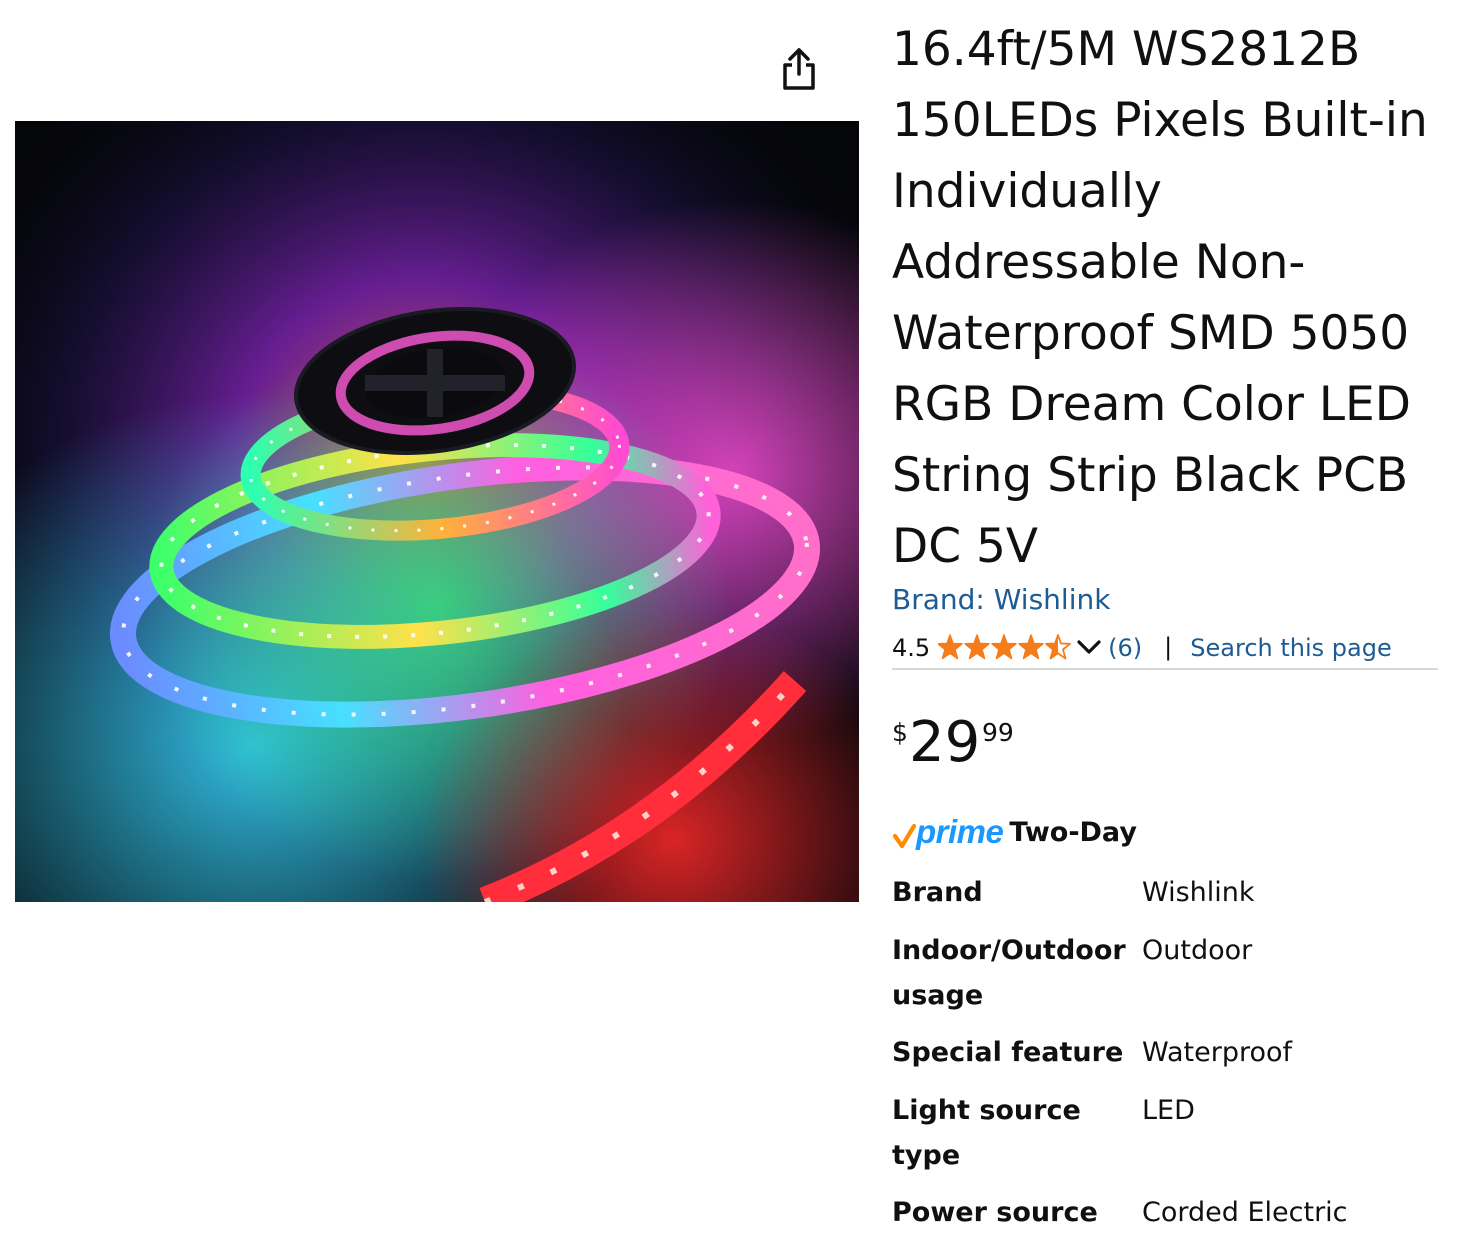 The height and width of the screenshot is (1242, 1479). Describe the element at coordinates (1125, 648) in the screenshot. I see `ratings-count-link: (6)` at that location.